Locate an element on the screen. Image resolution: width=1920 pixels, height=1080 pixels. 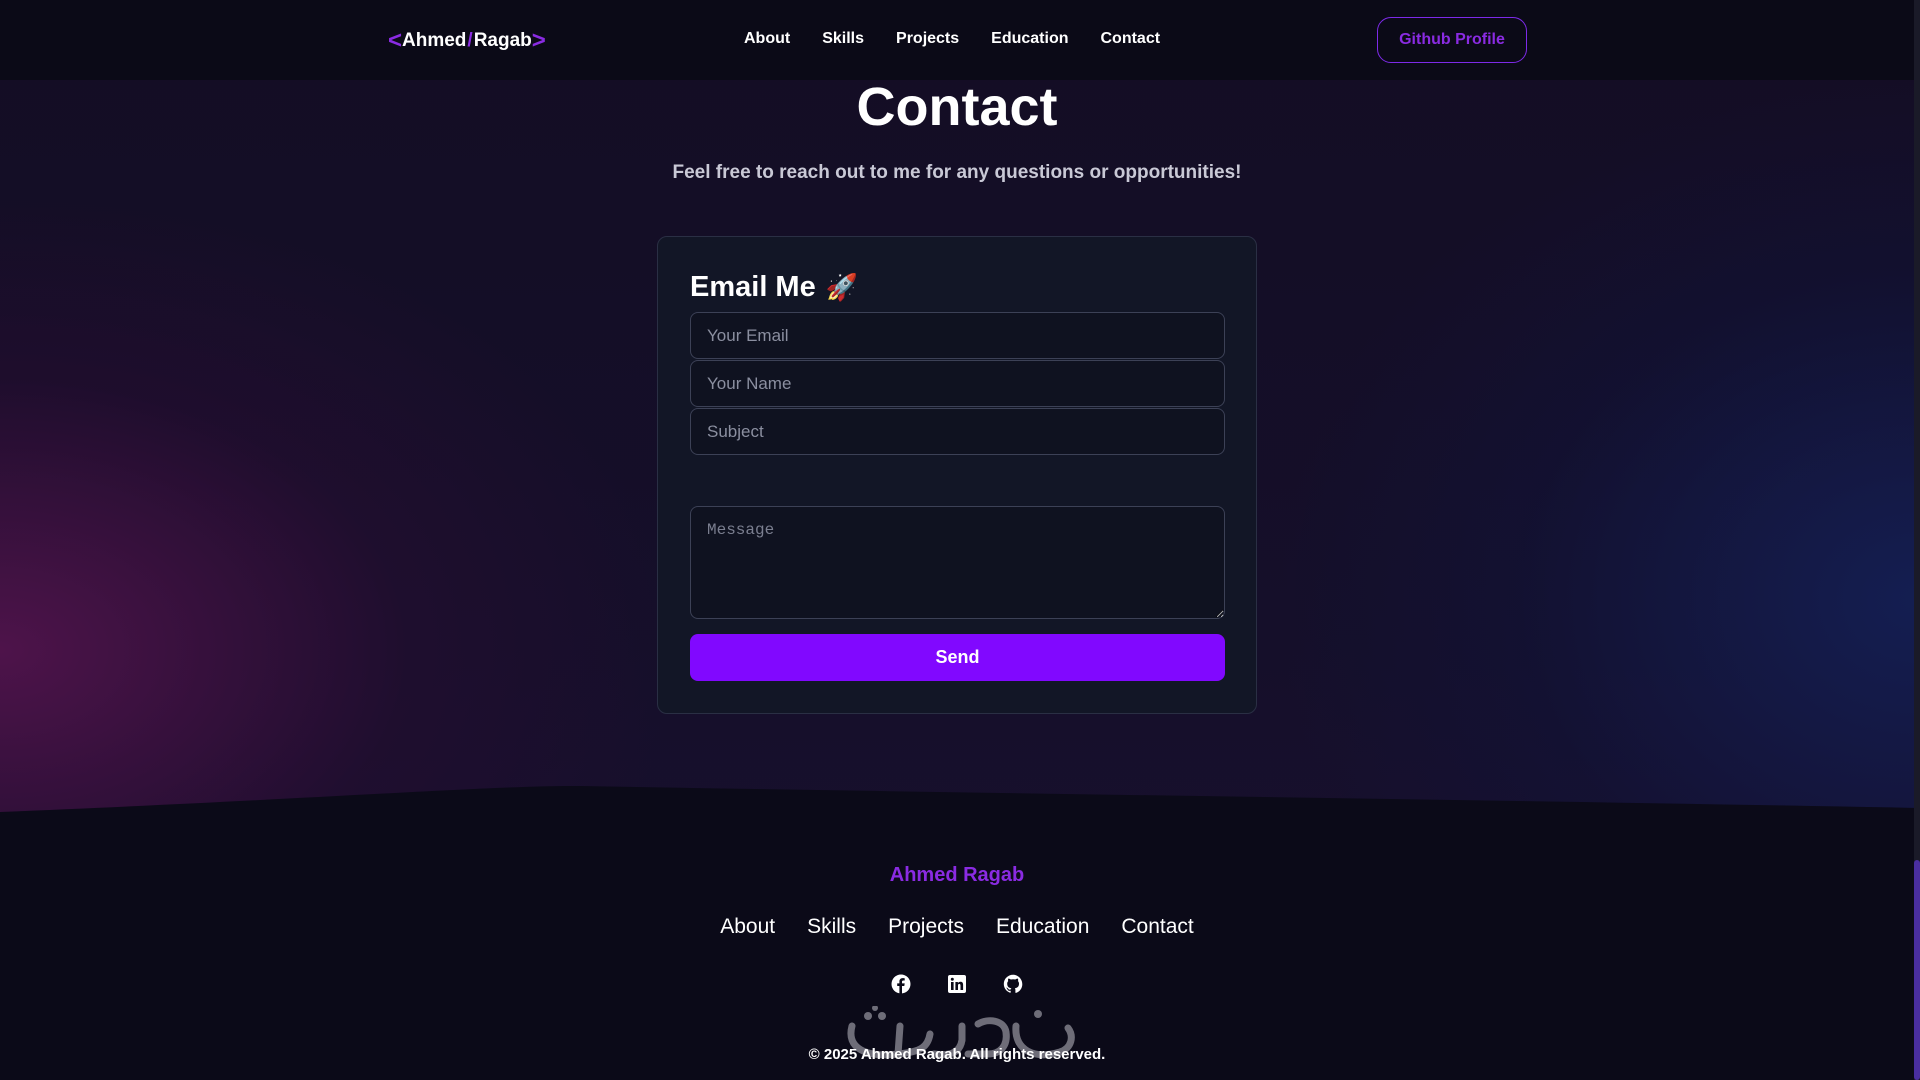
logo-slash: / is located at coordinates (470, 40).